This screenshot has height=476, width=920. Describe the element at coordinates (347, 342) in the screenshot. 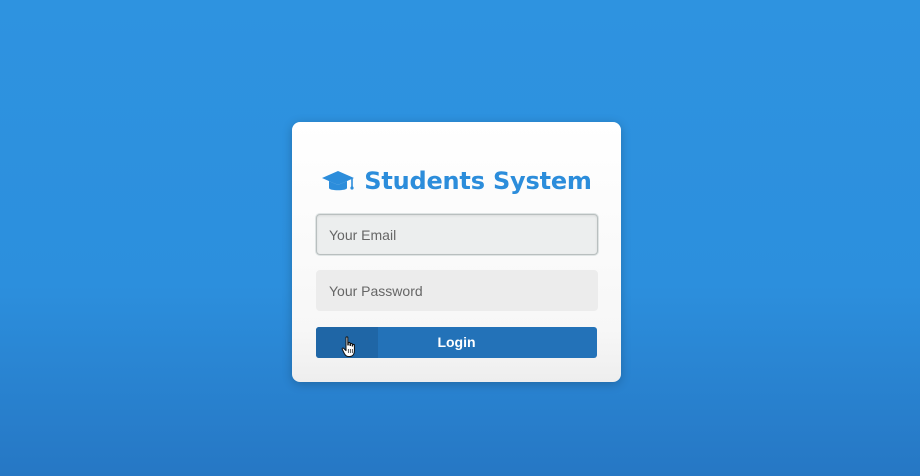

I see `login-button-hover-highlight` at that location.